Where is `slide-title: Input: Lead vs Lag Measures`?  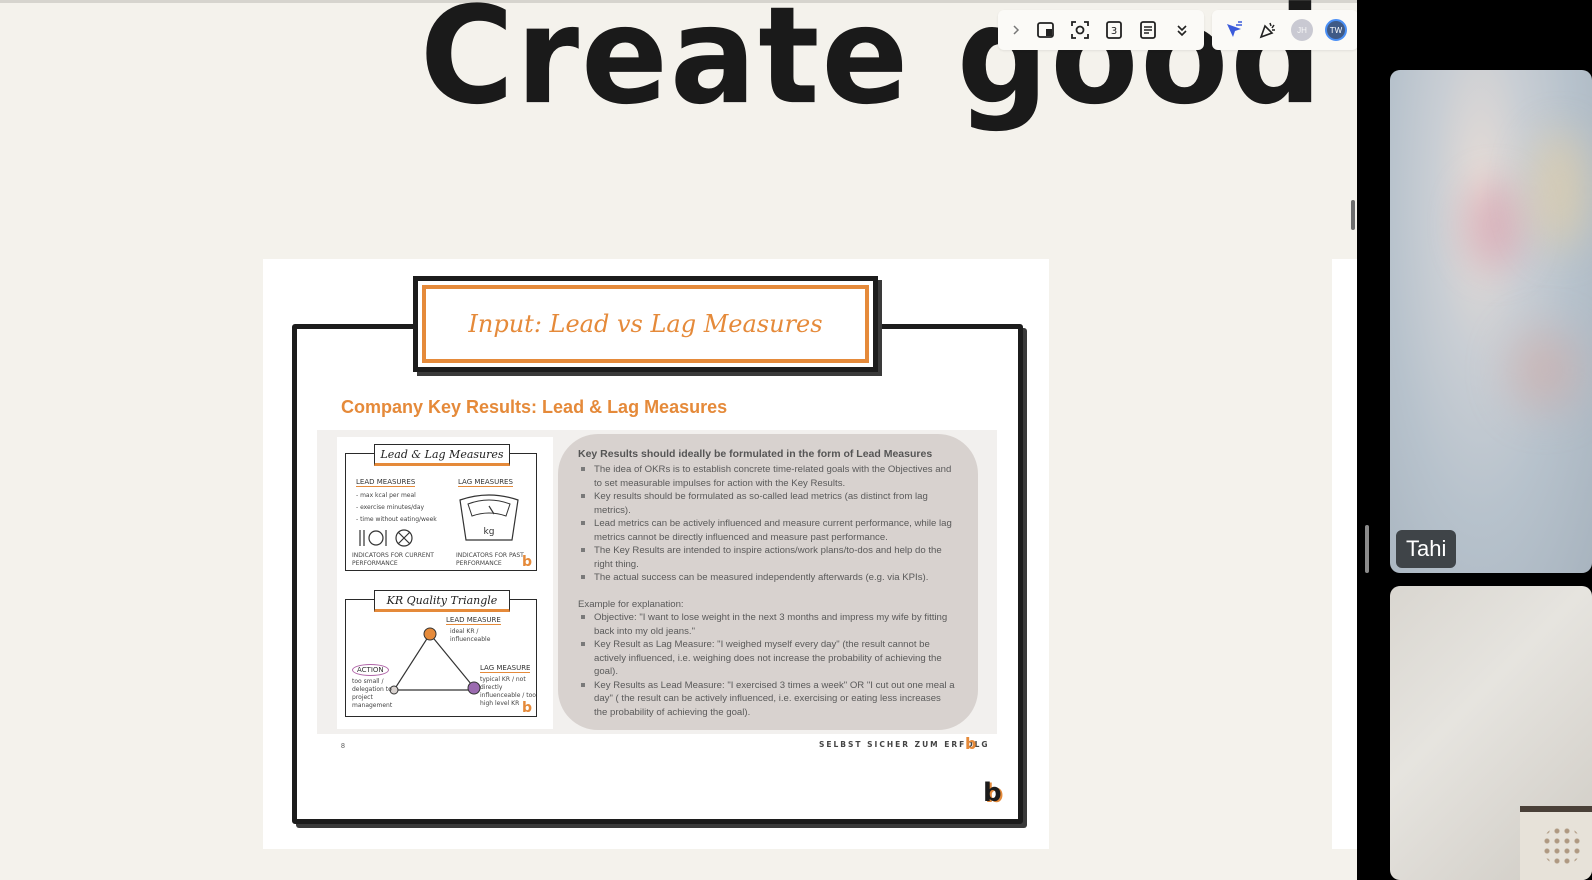 slide-title: Input: Lead vs Lag Measures is located at coordinates (645, 324).